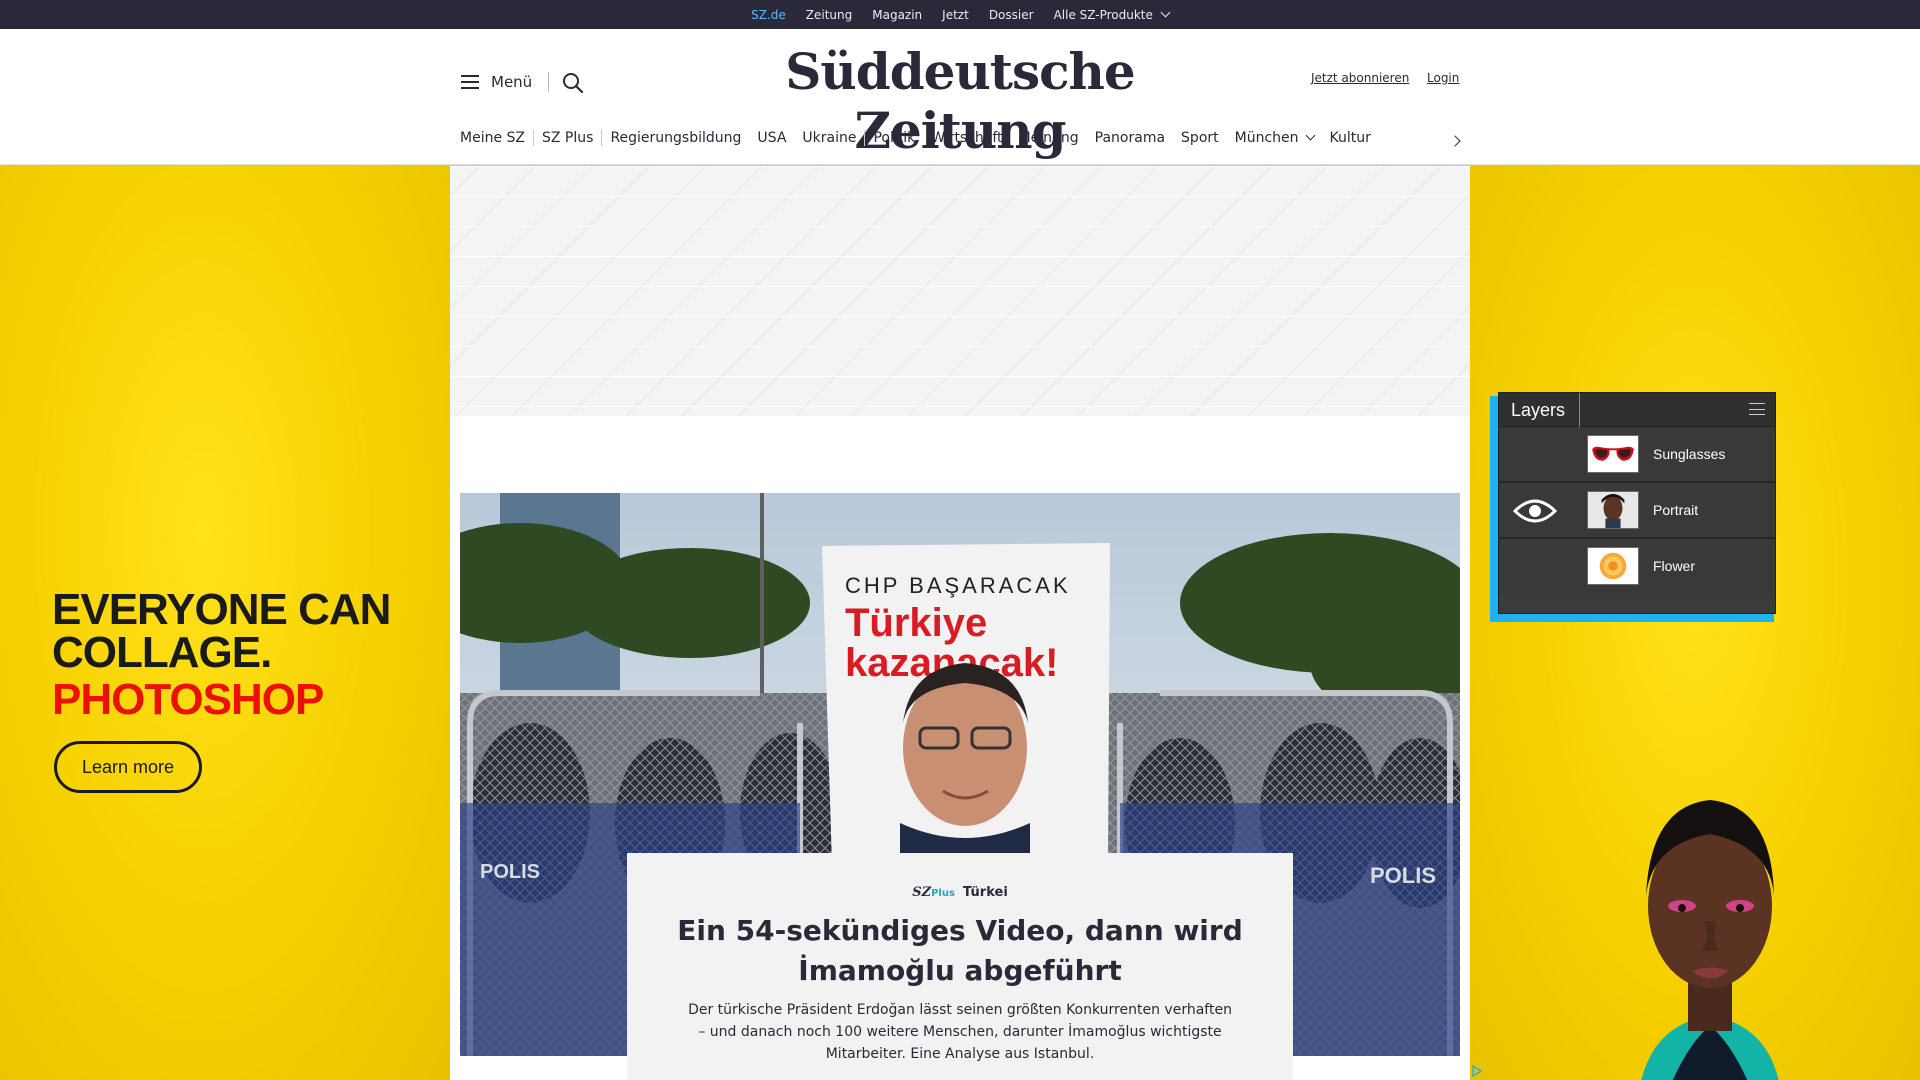 The height and width of the screenshot is (1080, 1920). I want to click on learn-more-button: Learn more, so click(128, 767).